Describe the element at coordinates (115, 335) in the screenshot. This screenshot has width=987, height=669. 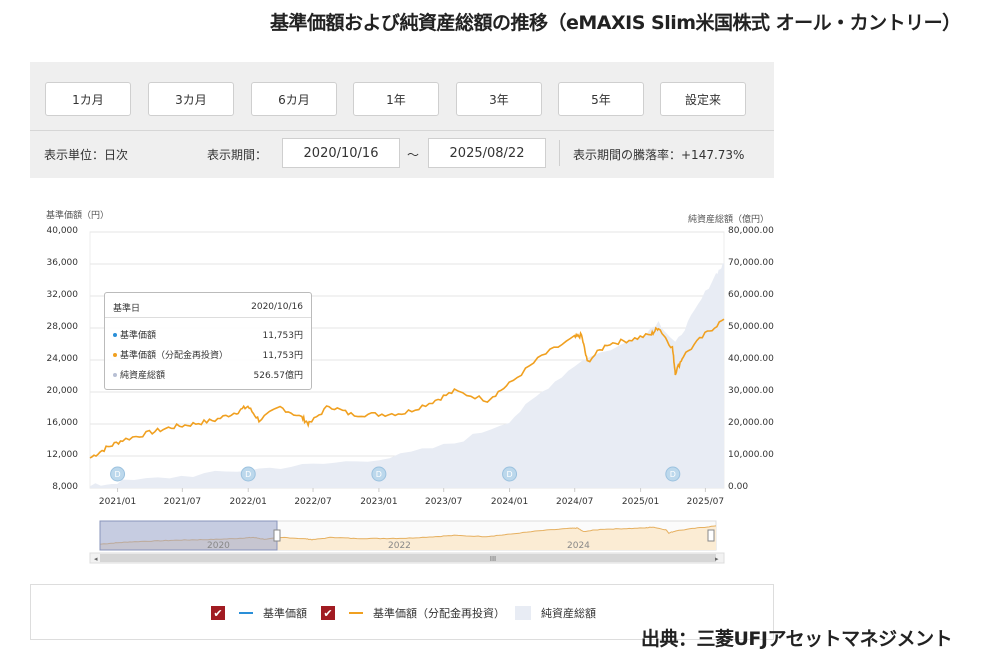
I see `nav-dot-icon` at that location.